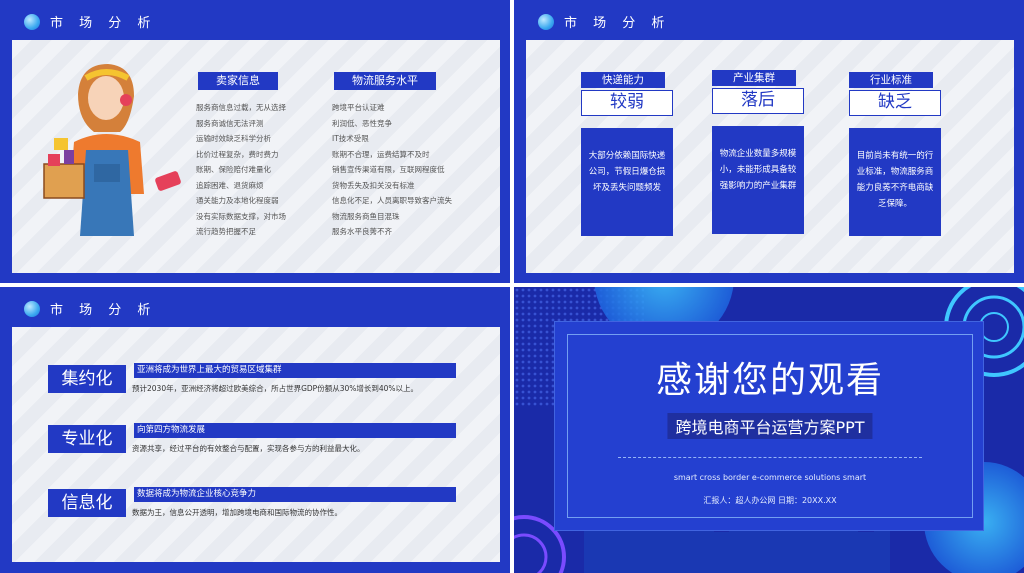  I want to click on woman-shopping-illustration, so click(112, 150).